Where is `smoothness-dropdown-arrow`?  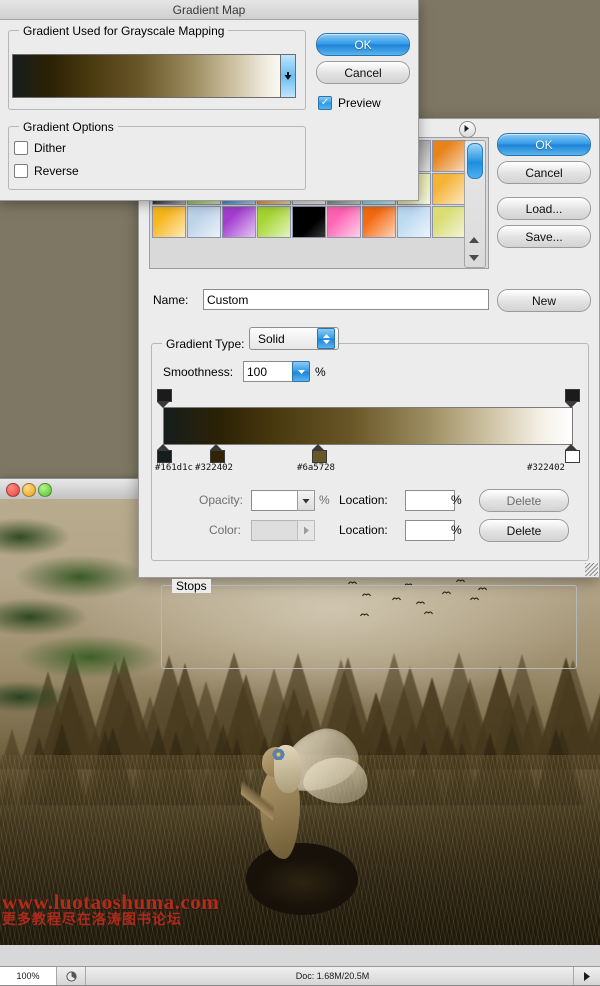 smoothness-dropdown-arrow is located at coordinates (301, 371).